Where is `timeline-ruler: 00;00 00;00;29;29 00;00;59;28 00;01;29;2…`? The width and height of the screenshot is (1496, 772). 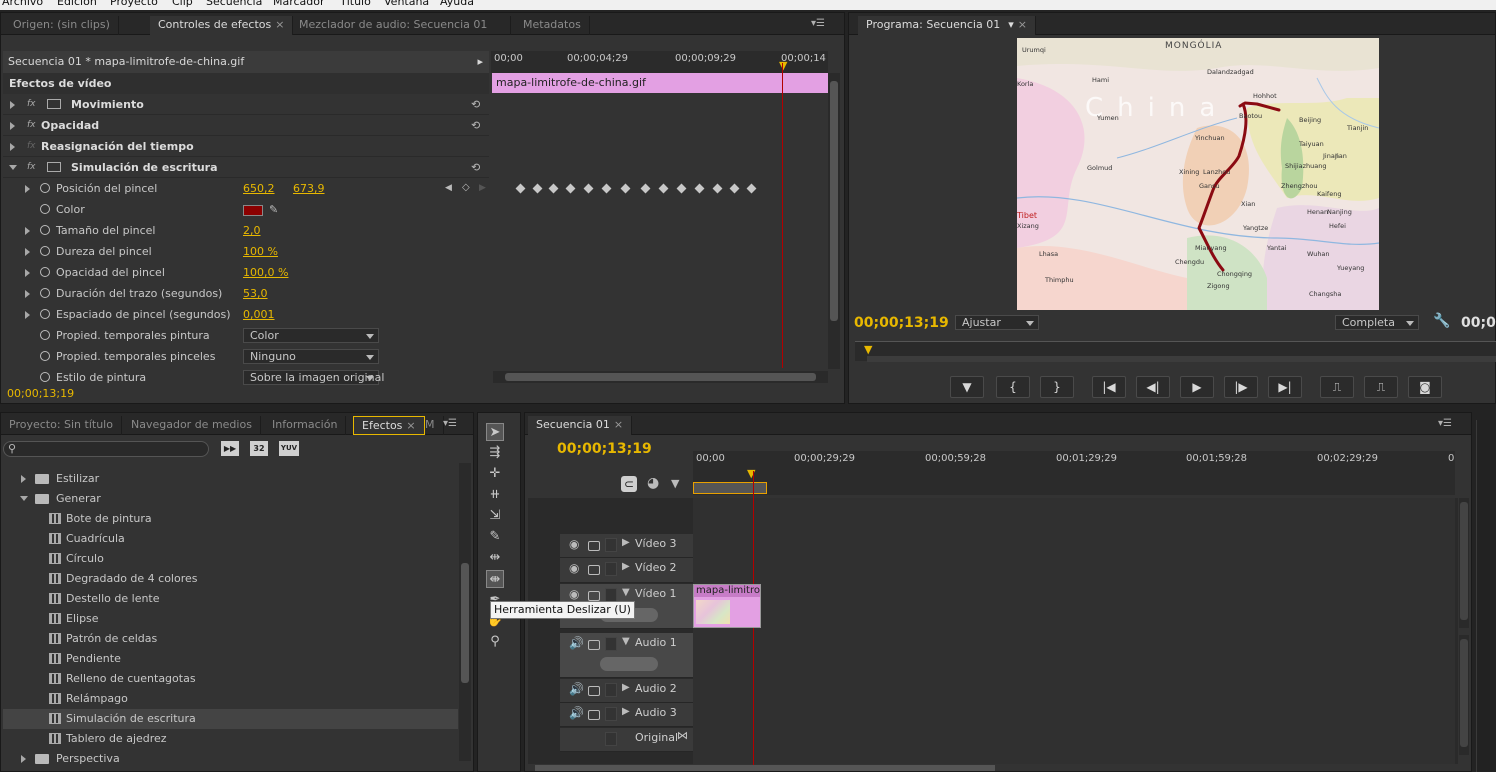 timeline-ruler: 00;00 00;00;29;29 00;00;59;28 00;01;29;2… is located at coordinates (1074, 473).